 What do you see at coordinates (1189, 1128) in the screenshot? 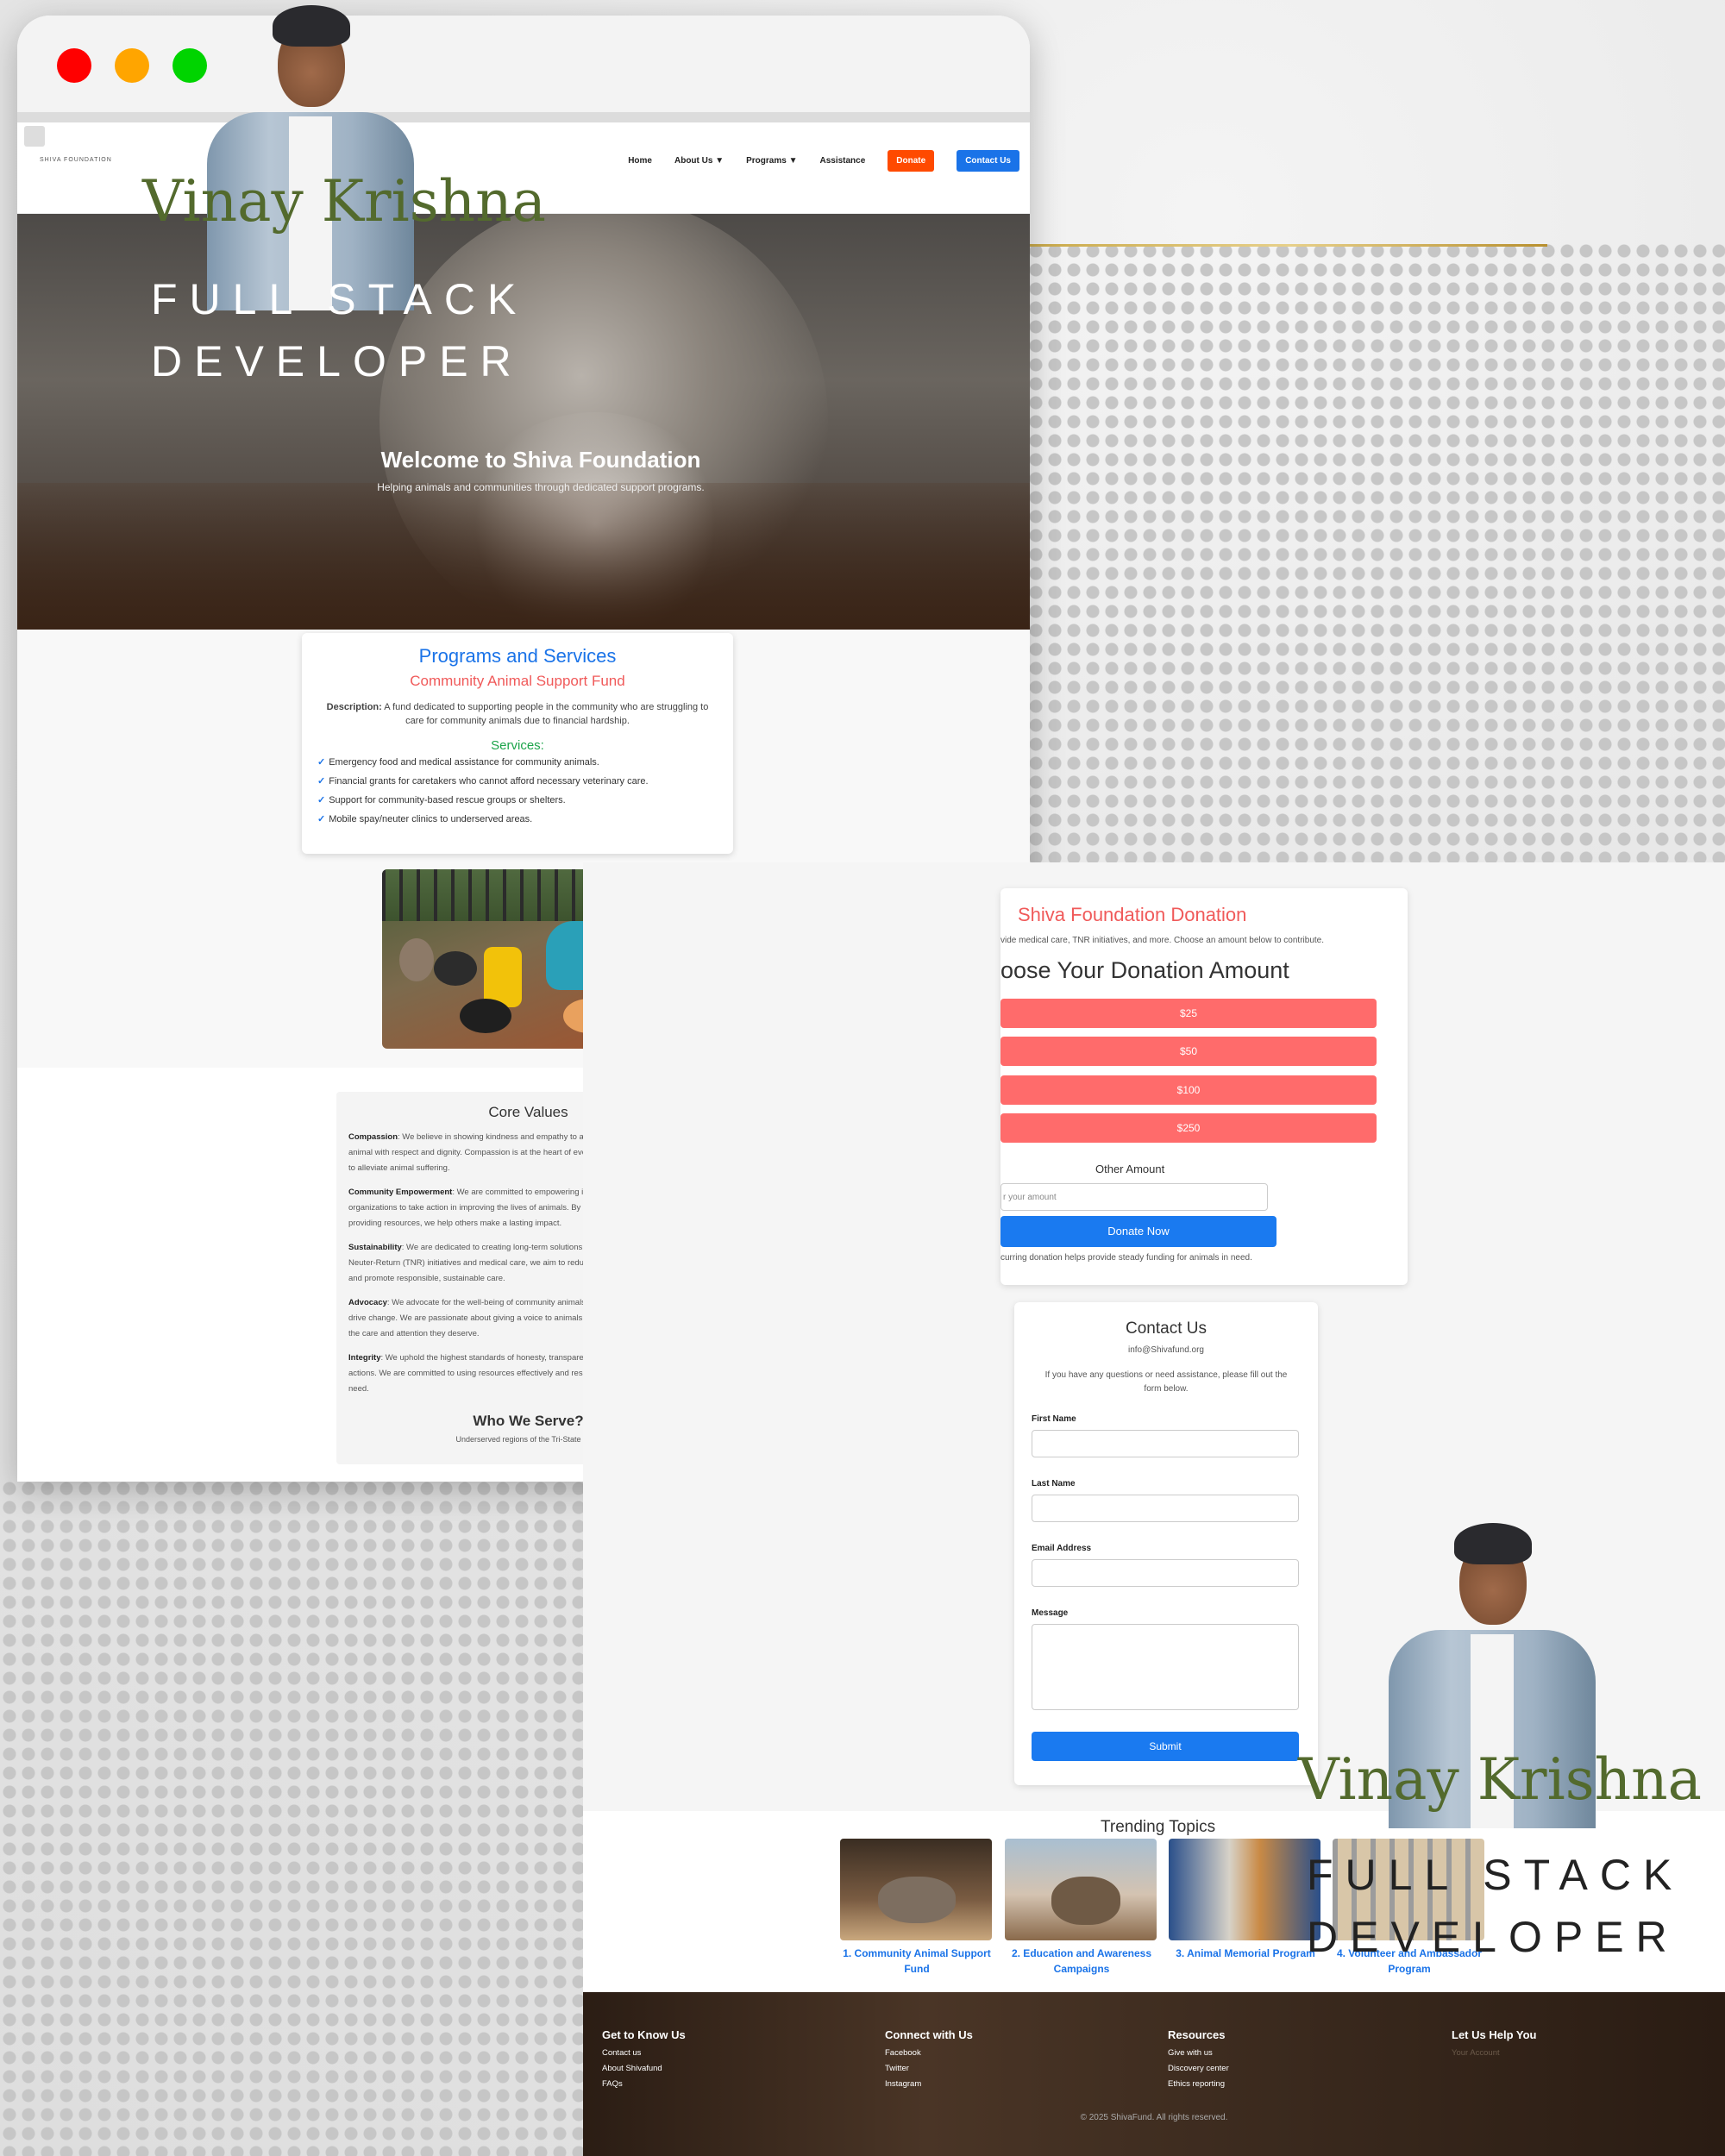
I see `amount-250-button: $250` at bounding box center [1189, 1128].